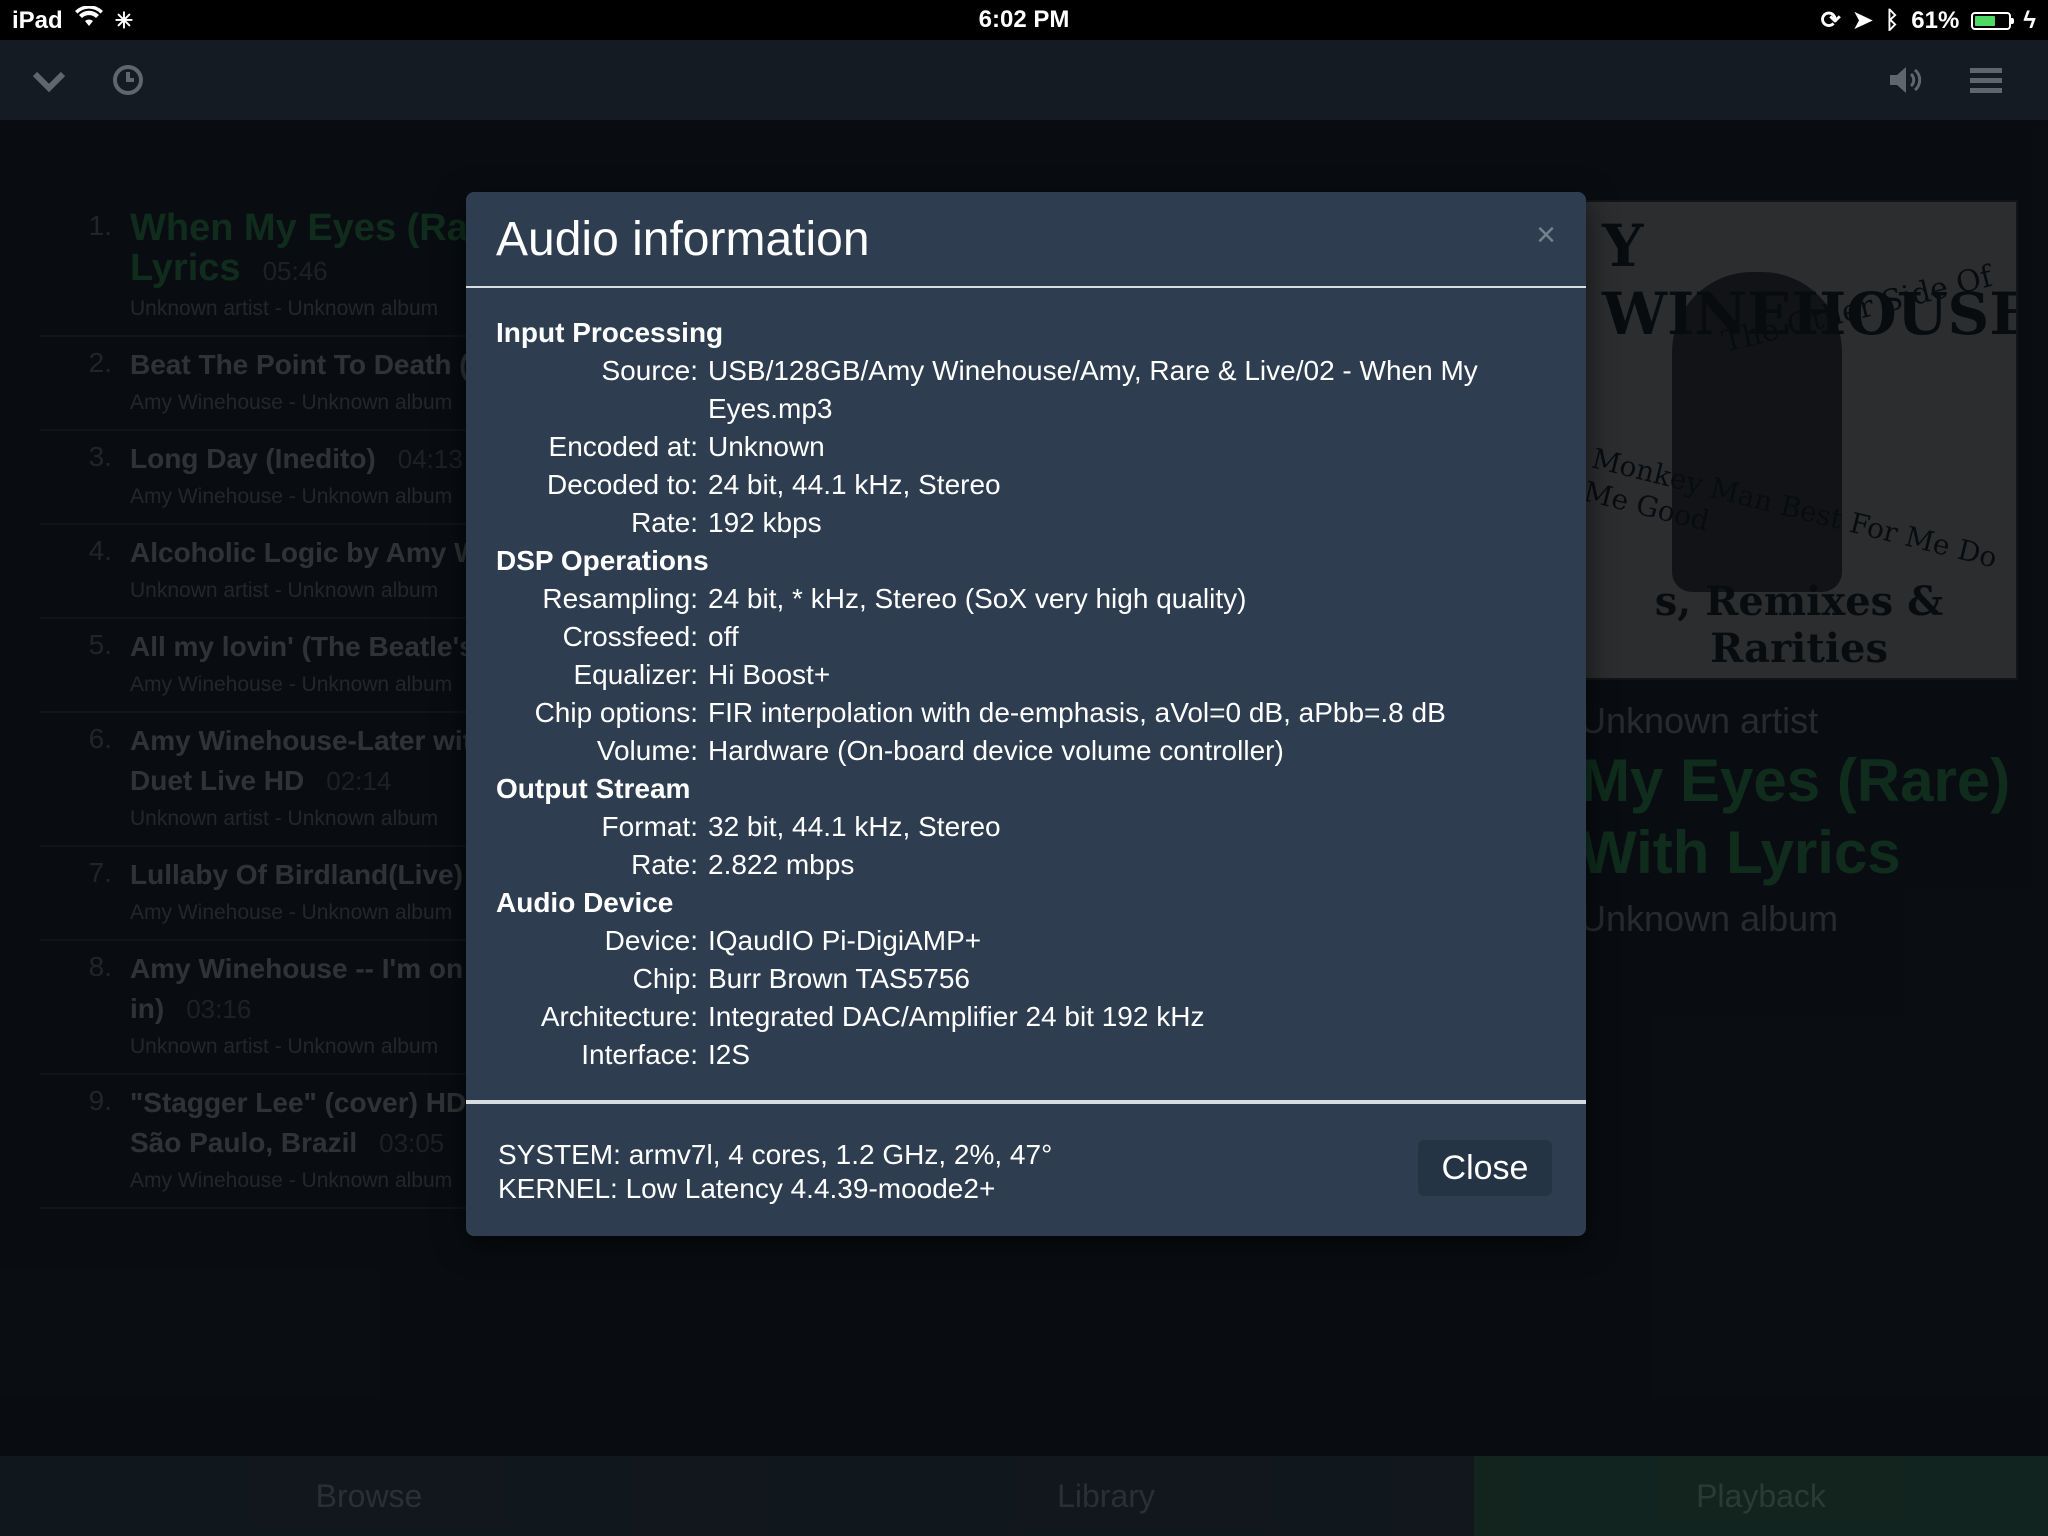 This screenshot has width=2048, height=1536. What do you see at coordinates (1026, 979) in the screenshot?
I see `info-row: Chip: Burr Brown TAS5756` at bounding box center [1026, 979].